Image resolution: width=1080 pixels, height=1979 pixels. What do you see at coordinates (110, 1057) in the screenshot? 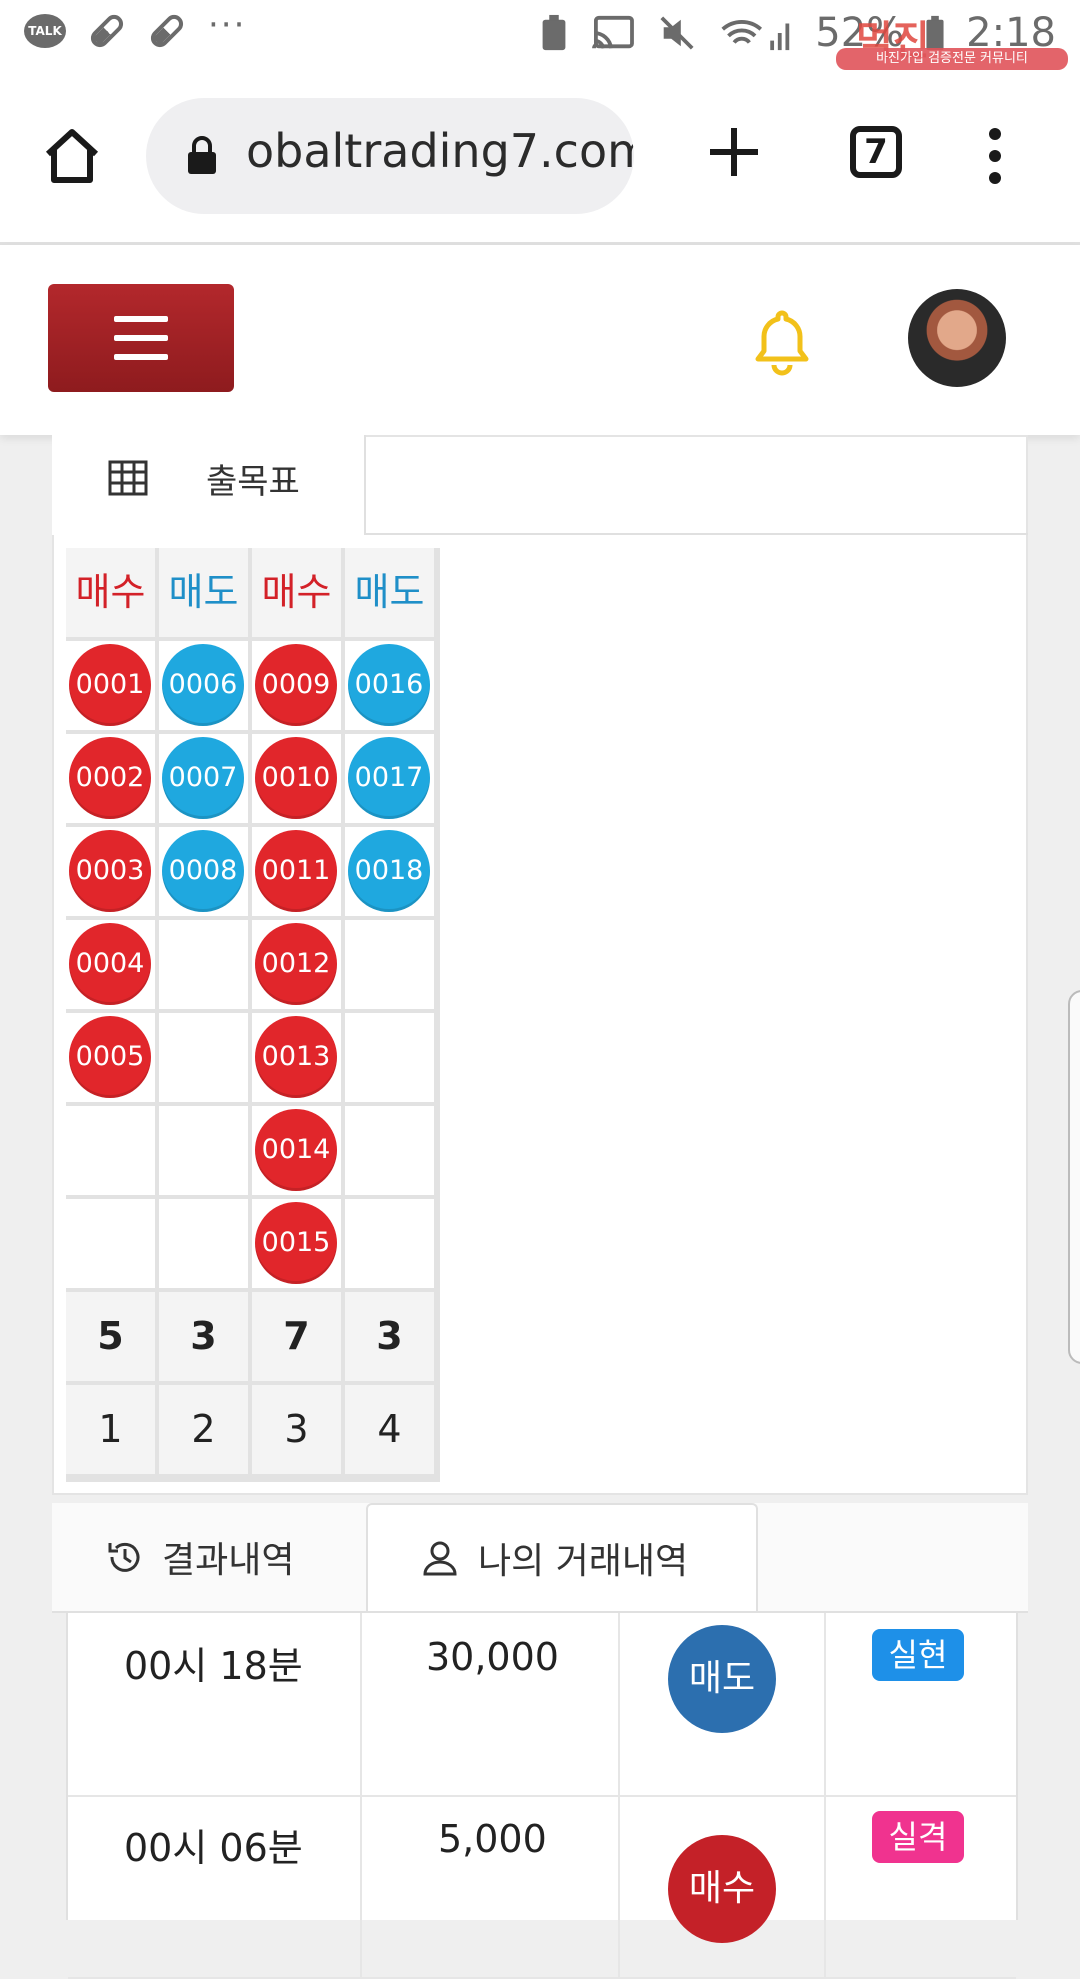
I see `buy-ball: 0005` at bounding box center [110, 1057].